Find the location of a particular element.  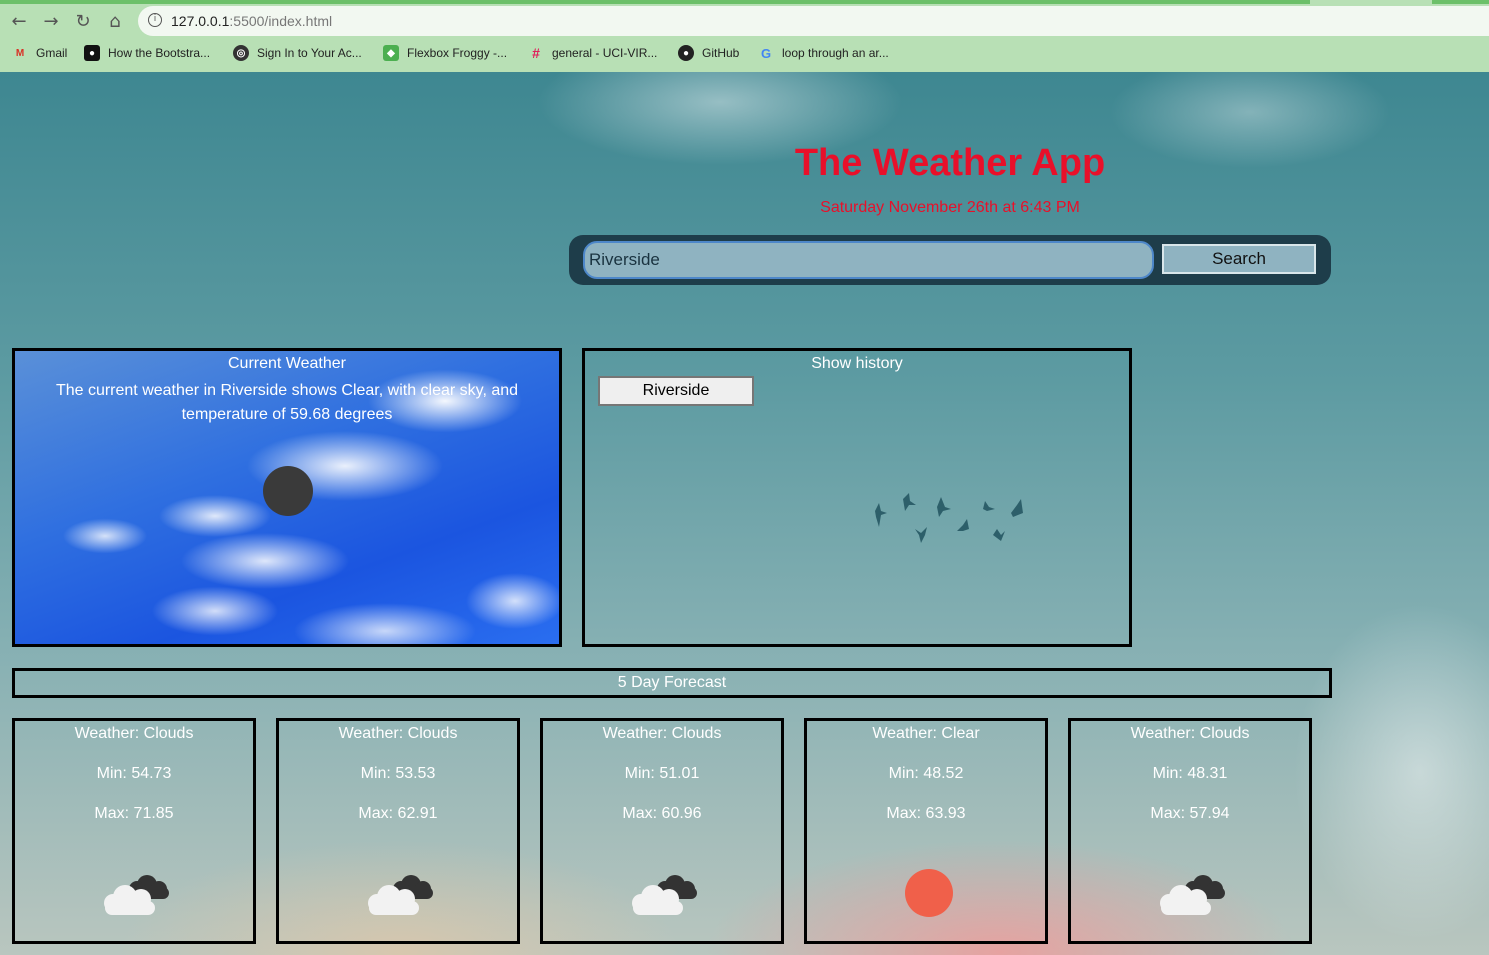

forward-arrow-icon: → is located at coordinates (51, 21).